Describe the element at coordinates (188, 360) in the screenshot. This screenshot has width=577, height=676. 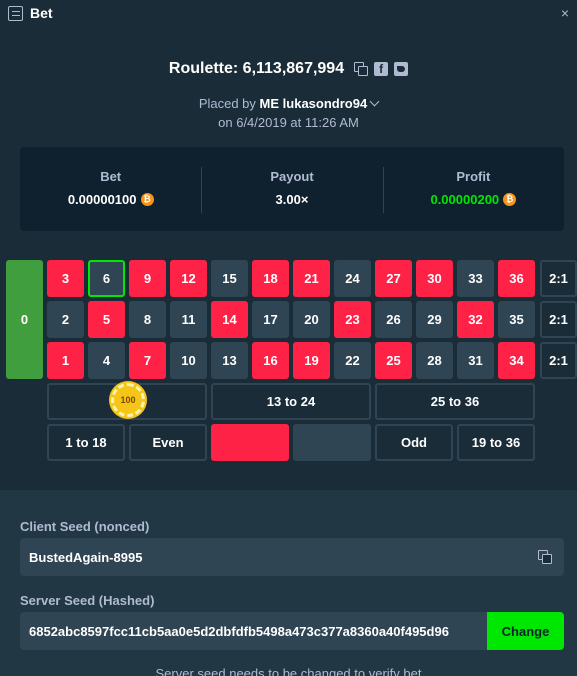
I see `number-cell-10: 10` at that location.